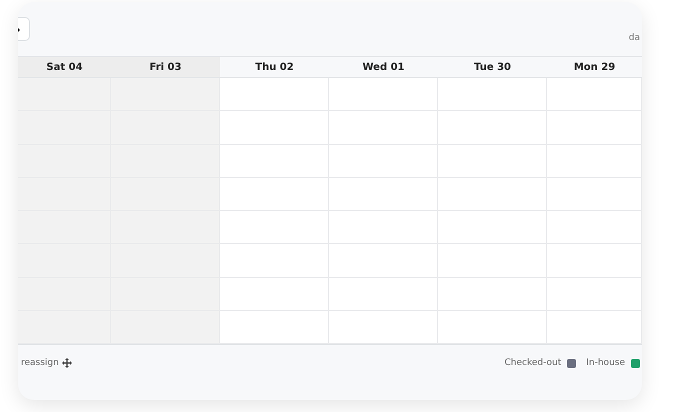 This screenshot has width=674, height=412. What do you see at coordinates (40, 363) in the screenshot?
I see `reassign-hint: reassign` at bounding box center [40, 363].